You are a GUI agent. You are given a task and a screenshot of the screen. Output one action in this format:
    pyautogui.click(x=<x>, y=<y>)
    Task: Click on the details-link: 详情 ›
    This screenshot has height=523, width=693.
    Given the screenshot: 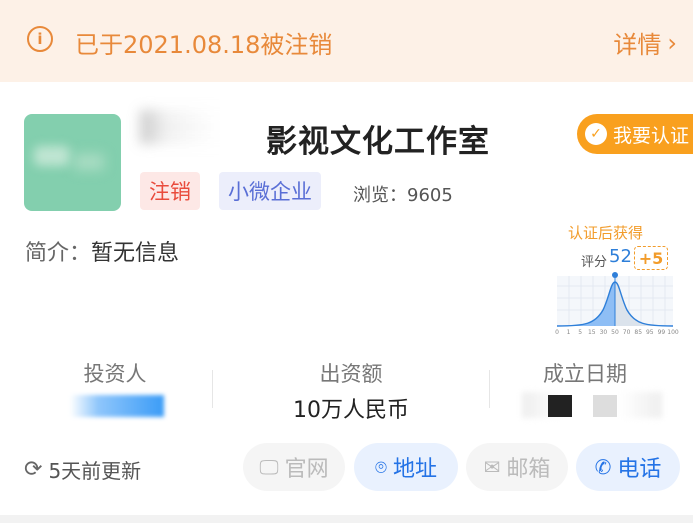 What is the action you would take?
    pyautogui.click(x=645, y=42)
    